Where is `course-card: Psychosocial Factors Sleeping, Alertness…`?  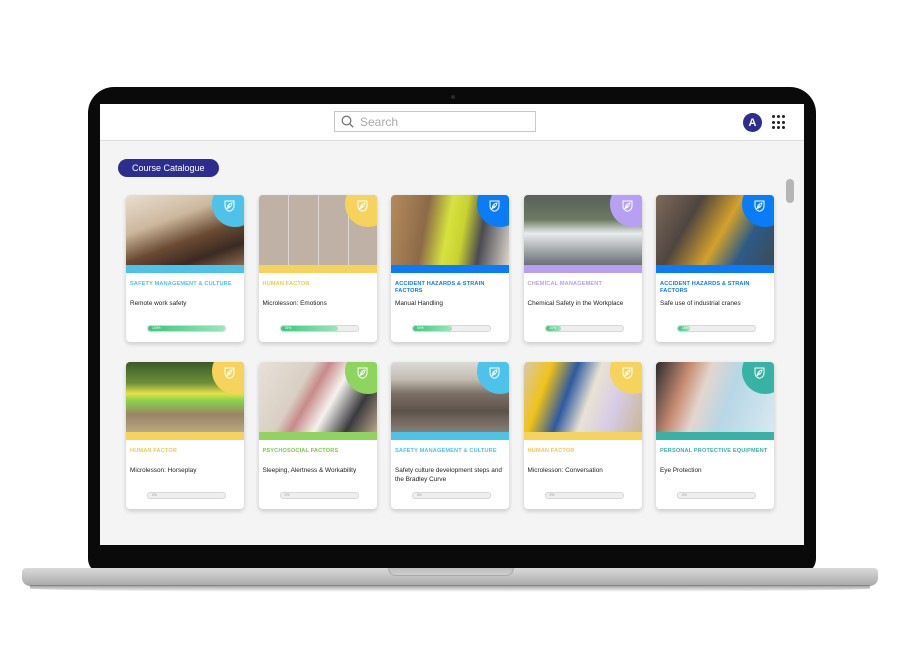 course-card: Psychosocial Factors Sleeping, Alertness… is located at coordinates (317, 435).